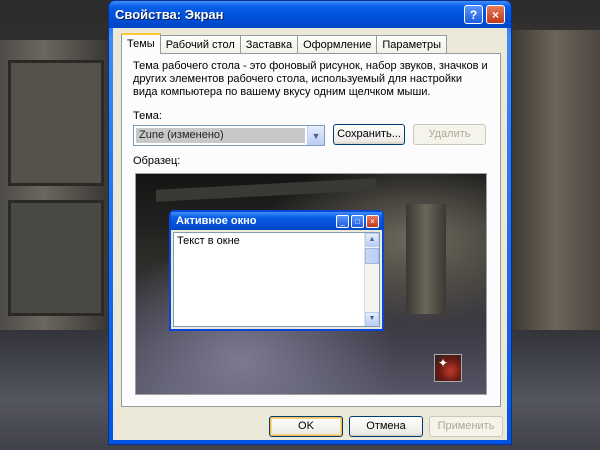 This screenshot has height=450, width=600. What do you see at coordinates (55, 185) in the screenshot?
I see `desktop-wallpaper-left` at bounding box center [55, 185].